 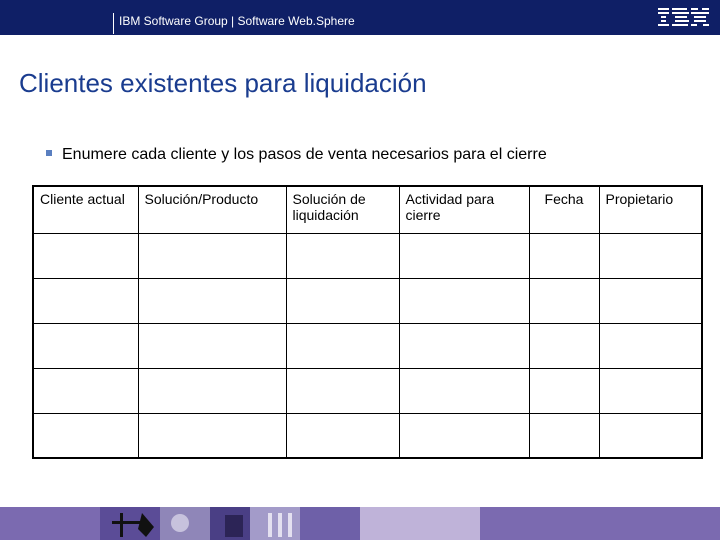 I want to click on header-title: IBM Software Group | Software Web.Sphere, so click(x=237, y=21).